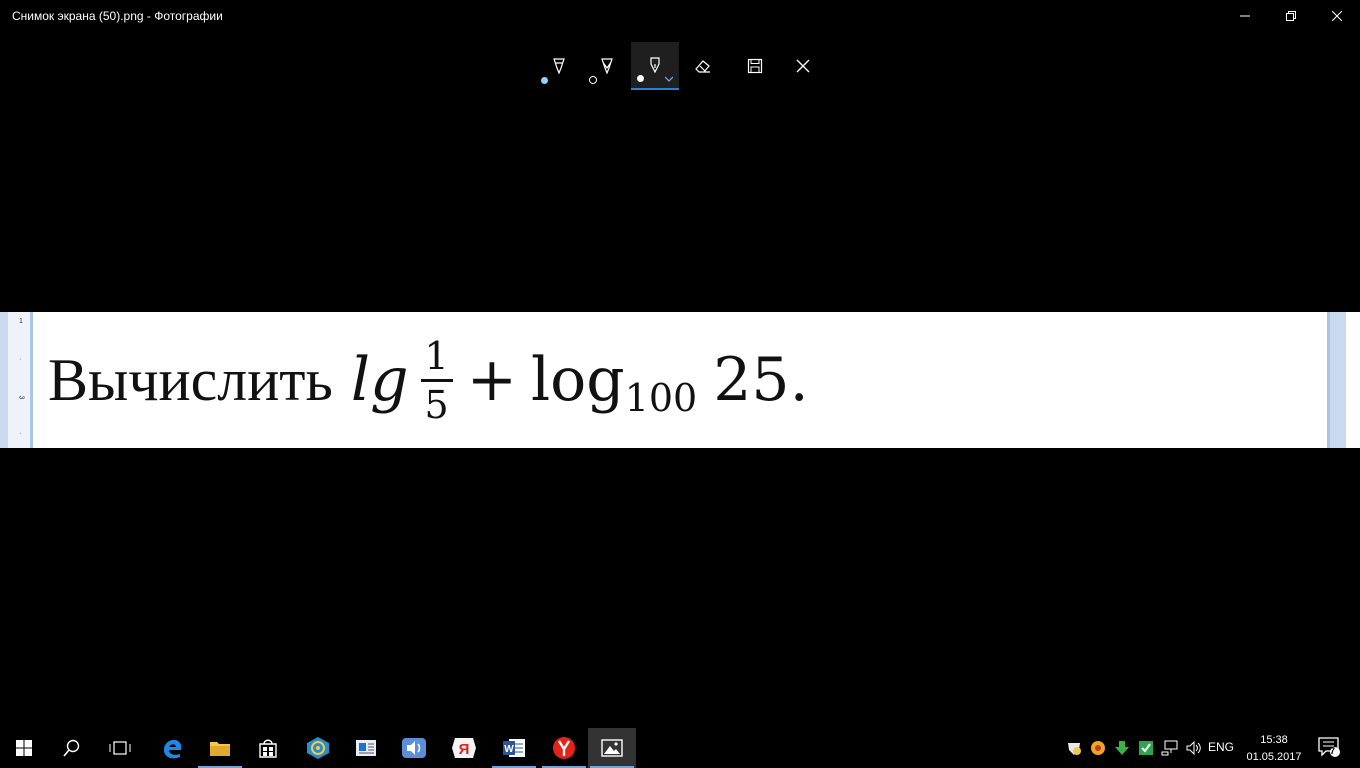 The width and height of the screenshot is (1360, 768). Describe the element at coordinates (1221, 747) in the screenshot. I see `language-indicator: ENG` at that location.